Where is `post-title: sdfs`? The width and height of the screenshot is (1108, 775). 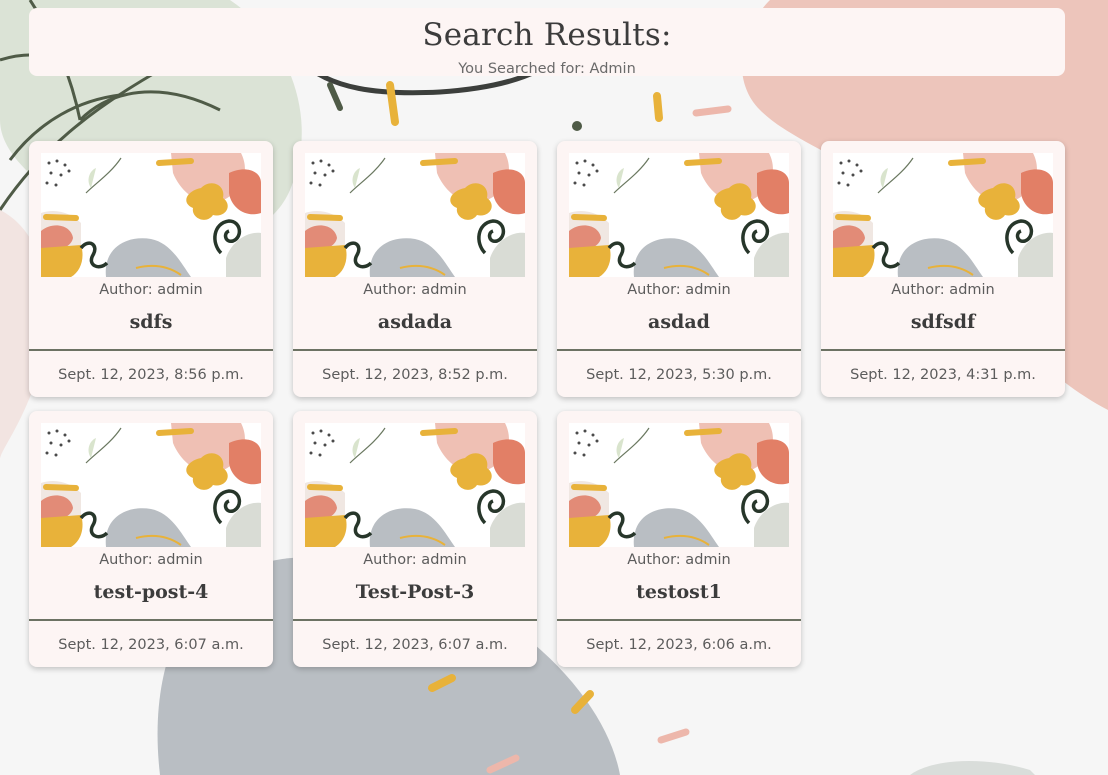 post-title: sdfs is located at coordinates (151, 322).